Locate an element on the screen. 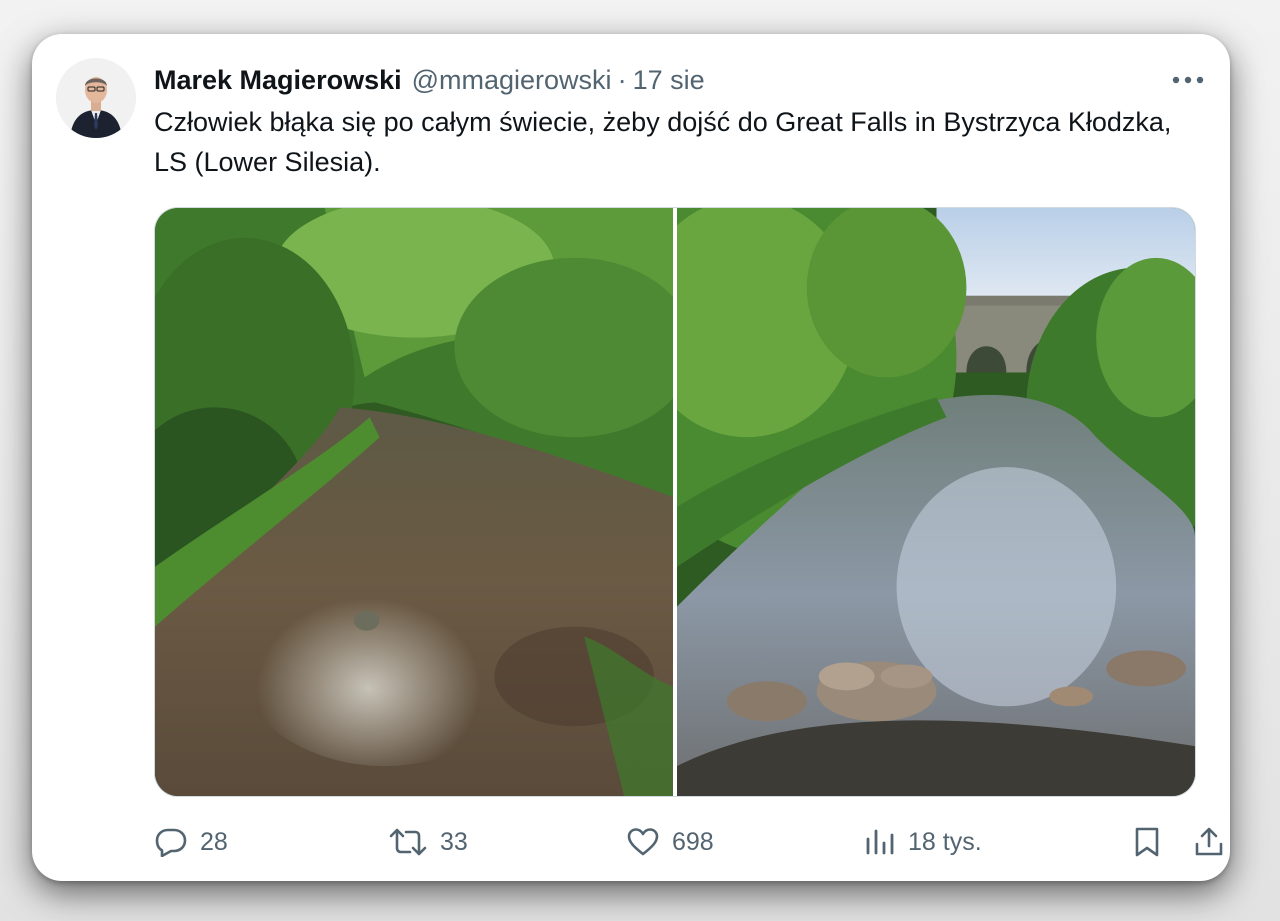 The image size is (1280, 921). like-count: 698 is located at coordinates (693, 841).